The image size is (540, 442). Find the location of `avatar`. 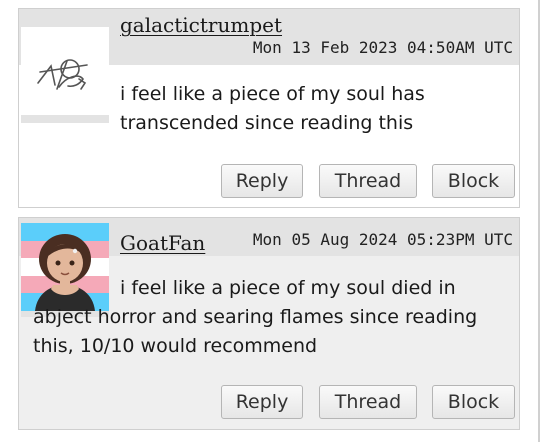

avatar is located at coordinates (65, 75).